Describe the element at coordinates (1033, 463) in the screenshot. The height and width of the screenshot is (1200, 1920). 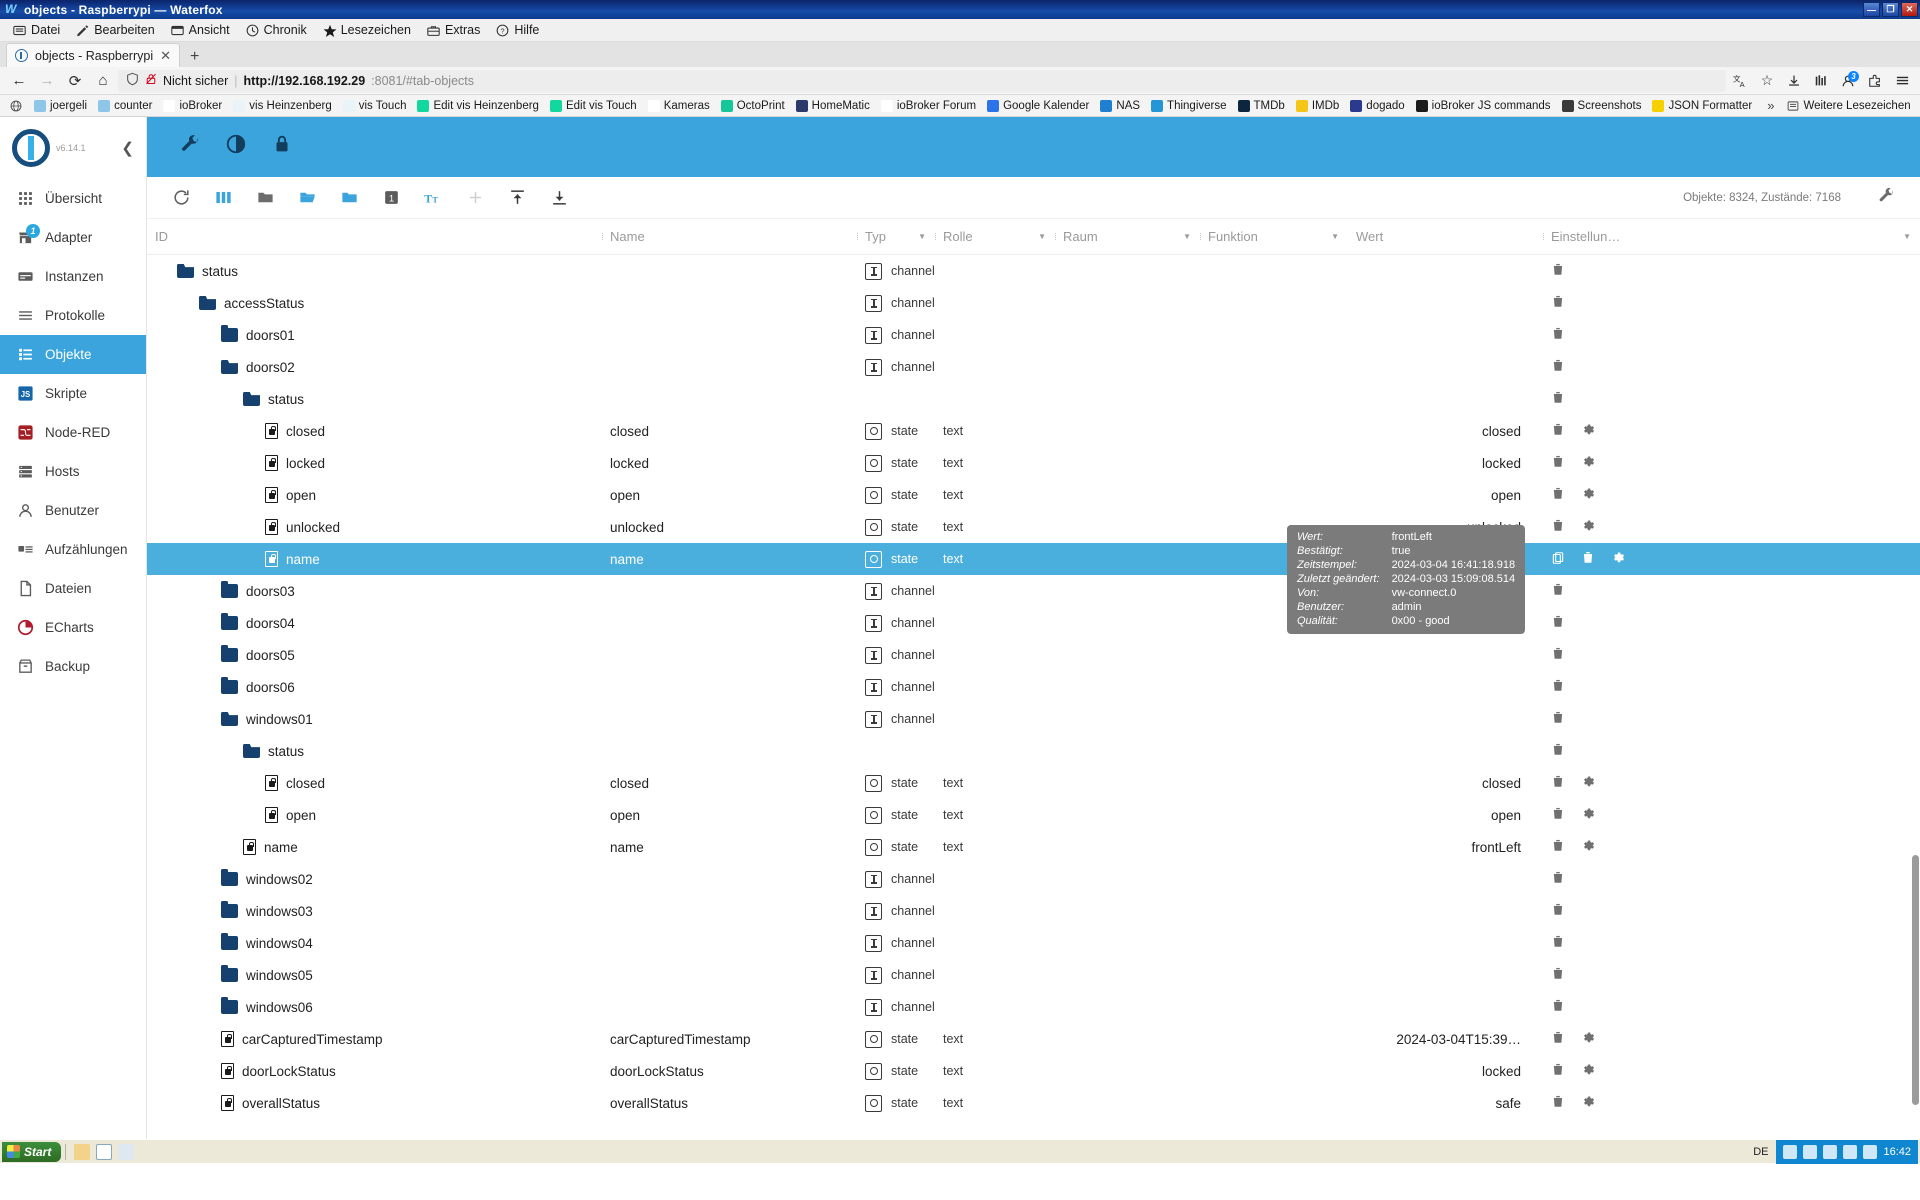
I see `table-row: locked locked state text locked` at that location.